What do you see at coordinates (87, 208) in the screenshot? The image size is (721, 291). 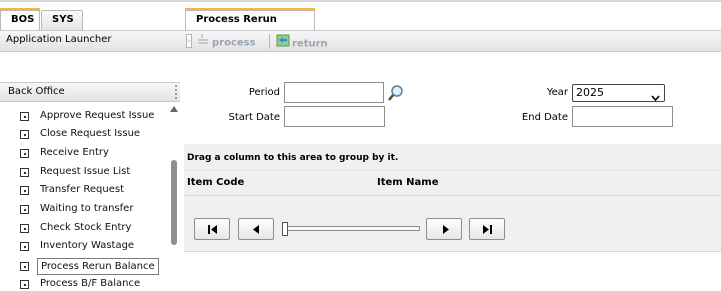 I see `sidebar-item-label: Waiting to transfer` at bounding box center [87, 208].